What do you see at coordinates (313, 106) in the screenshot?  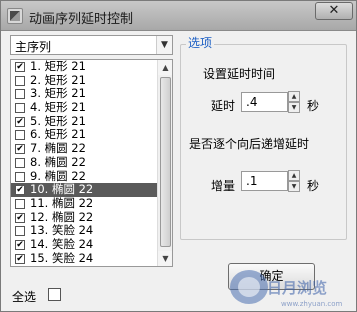 I see `delay-unit: 秒` at bounding box center [313, 106].